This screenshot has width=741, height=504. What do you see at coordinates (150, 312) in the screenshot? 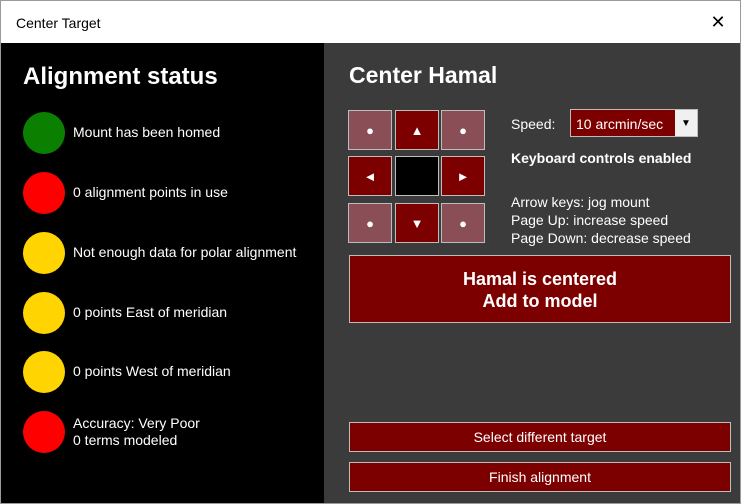
I see `status-text: 0 points East of meridian` at bounding box center [150, 312].